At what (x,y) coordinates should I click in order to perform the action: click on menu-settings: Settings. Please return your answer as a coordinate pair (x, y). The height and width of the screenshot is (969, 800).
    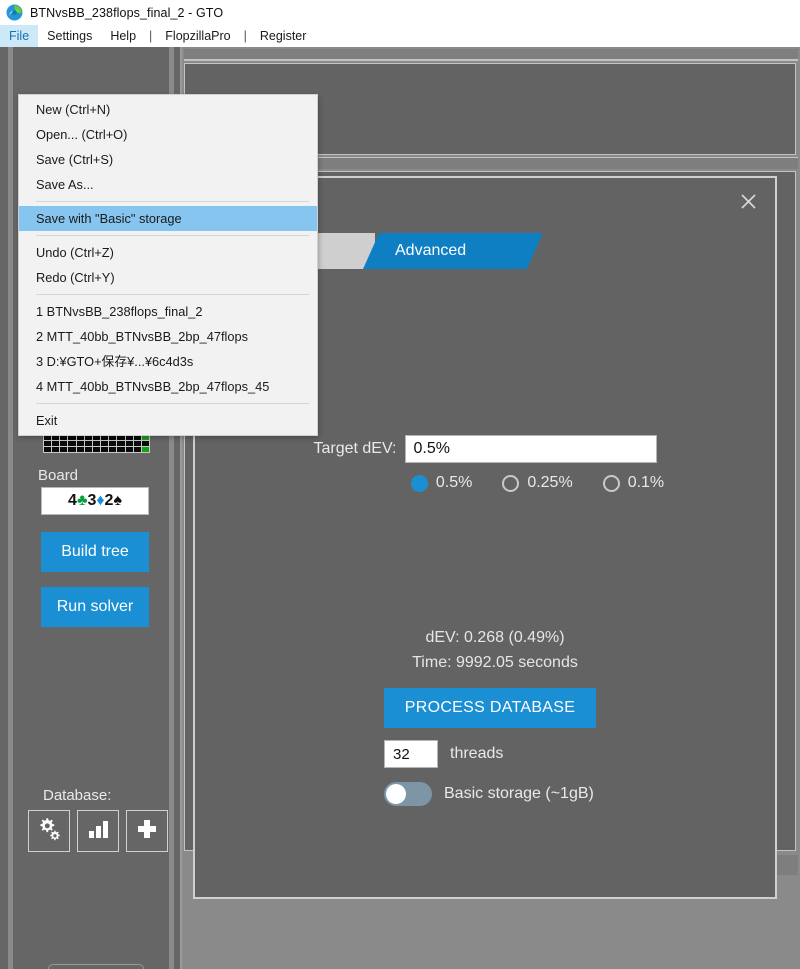
    Looking at the image, I should click on (69, 36).